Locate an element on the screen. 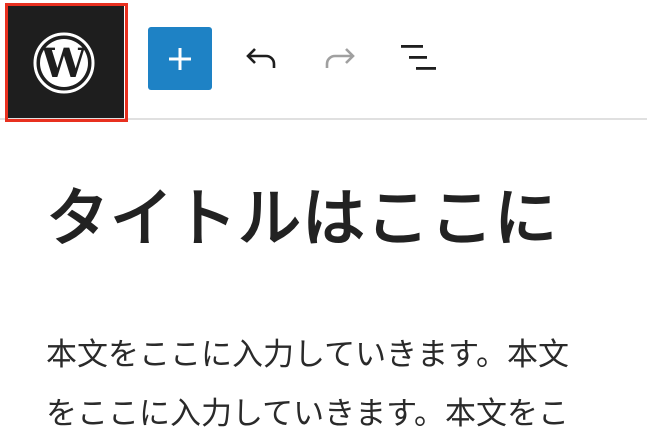  undo-icon is located at coordinates (261, 58).